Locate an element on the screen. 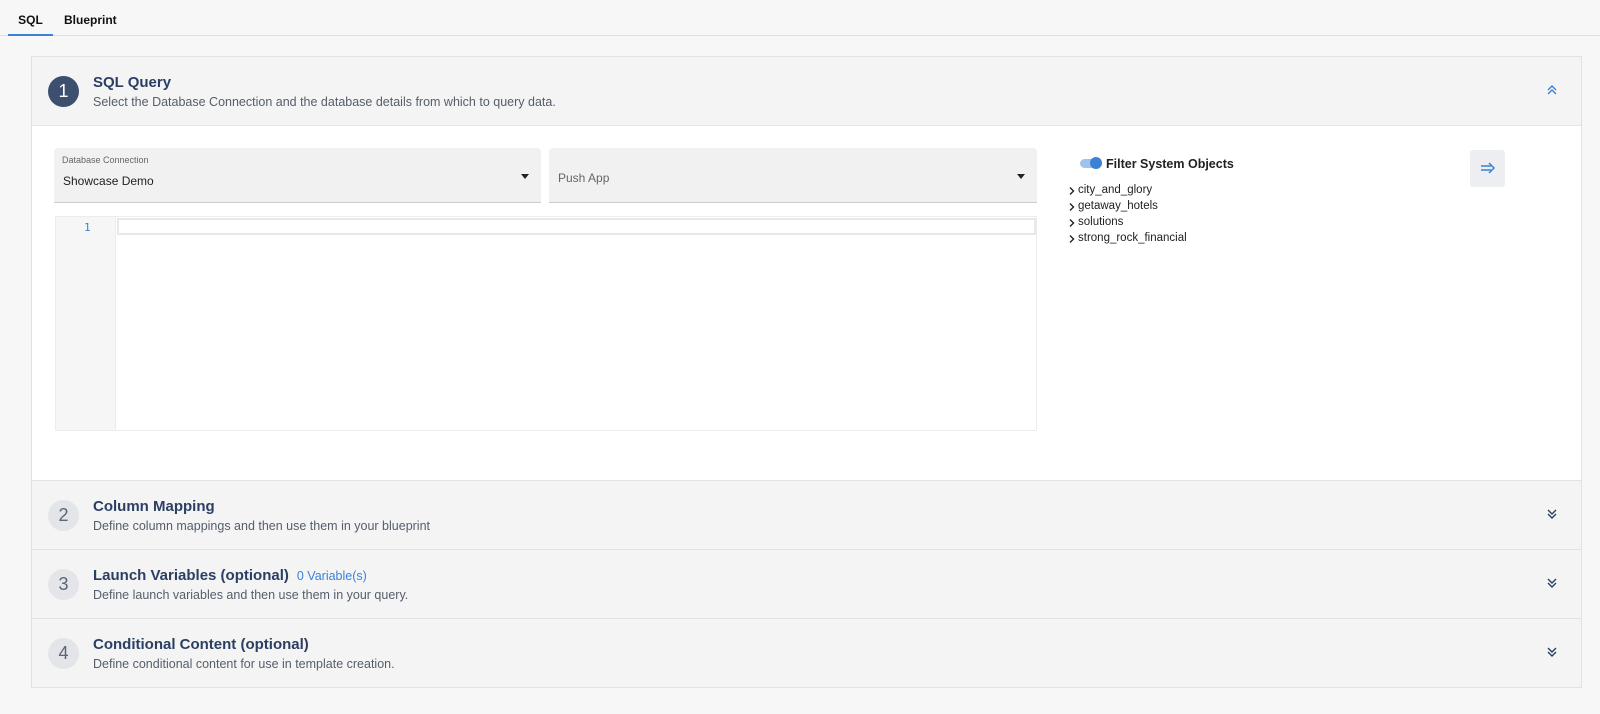 The height and width of the screenshot is (714, 1600). variables-count-link: 0 Variable(s) is located at coordinates (332, 576).